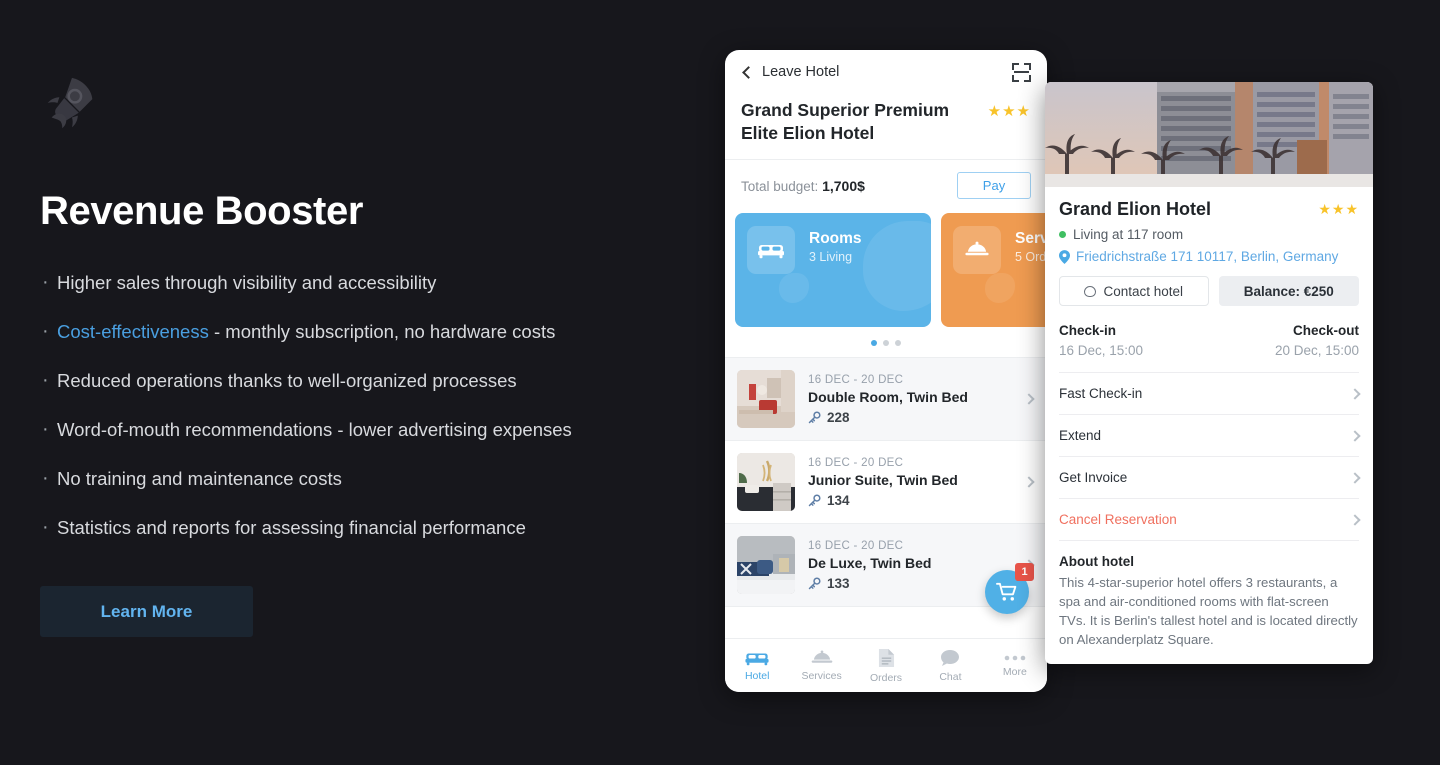  What do you see at coordinates (843, 185) in the screenshot?
I see `budget-value: 1,700$` at bounding box center [843, 185].